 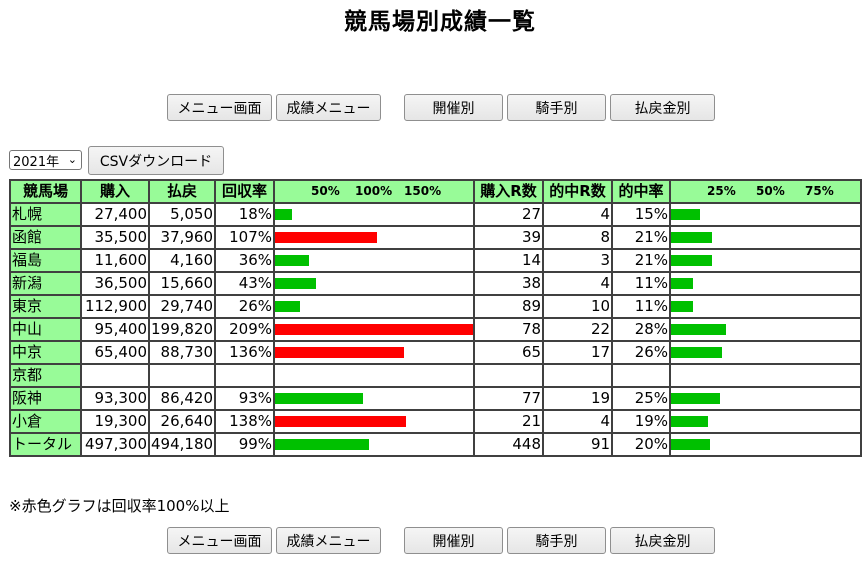 What do you see at coordinates (182, 214) in the screenshot?
I see `payout-cell: 5,050` at bounding box center [182, 214].